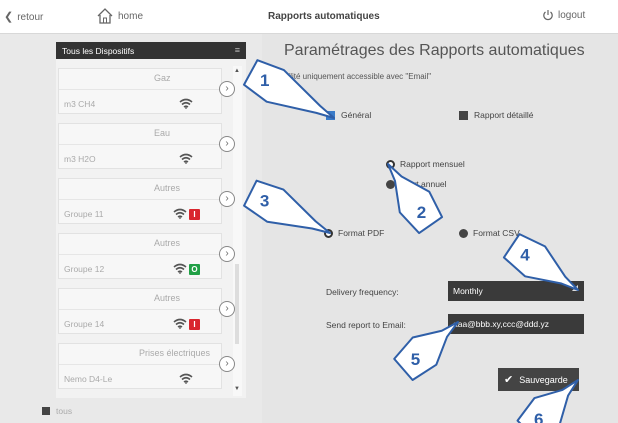 The height and width of the screenshot is (423, 618). Describe the element at coordinates (84, 269) in the screenshot. I see `device-name: Groupe 12` at that location.